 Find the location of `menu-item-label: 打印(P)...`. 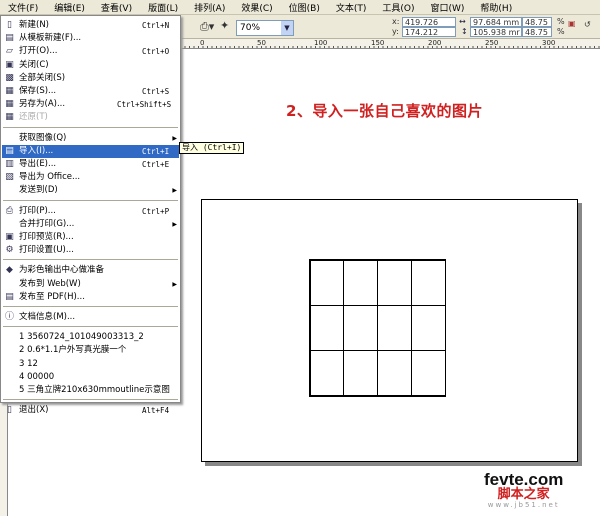

menu-item-label: 打印(P)... is located at coordinates (37, 210).